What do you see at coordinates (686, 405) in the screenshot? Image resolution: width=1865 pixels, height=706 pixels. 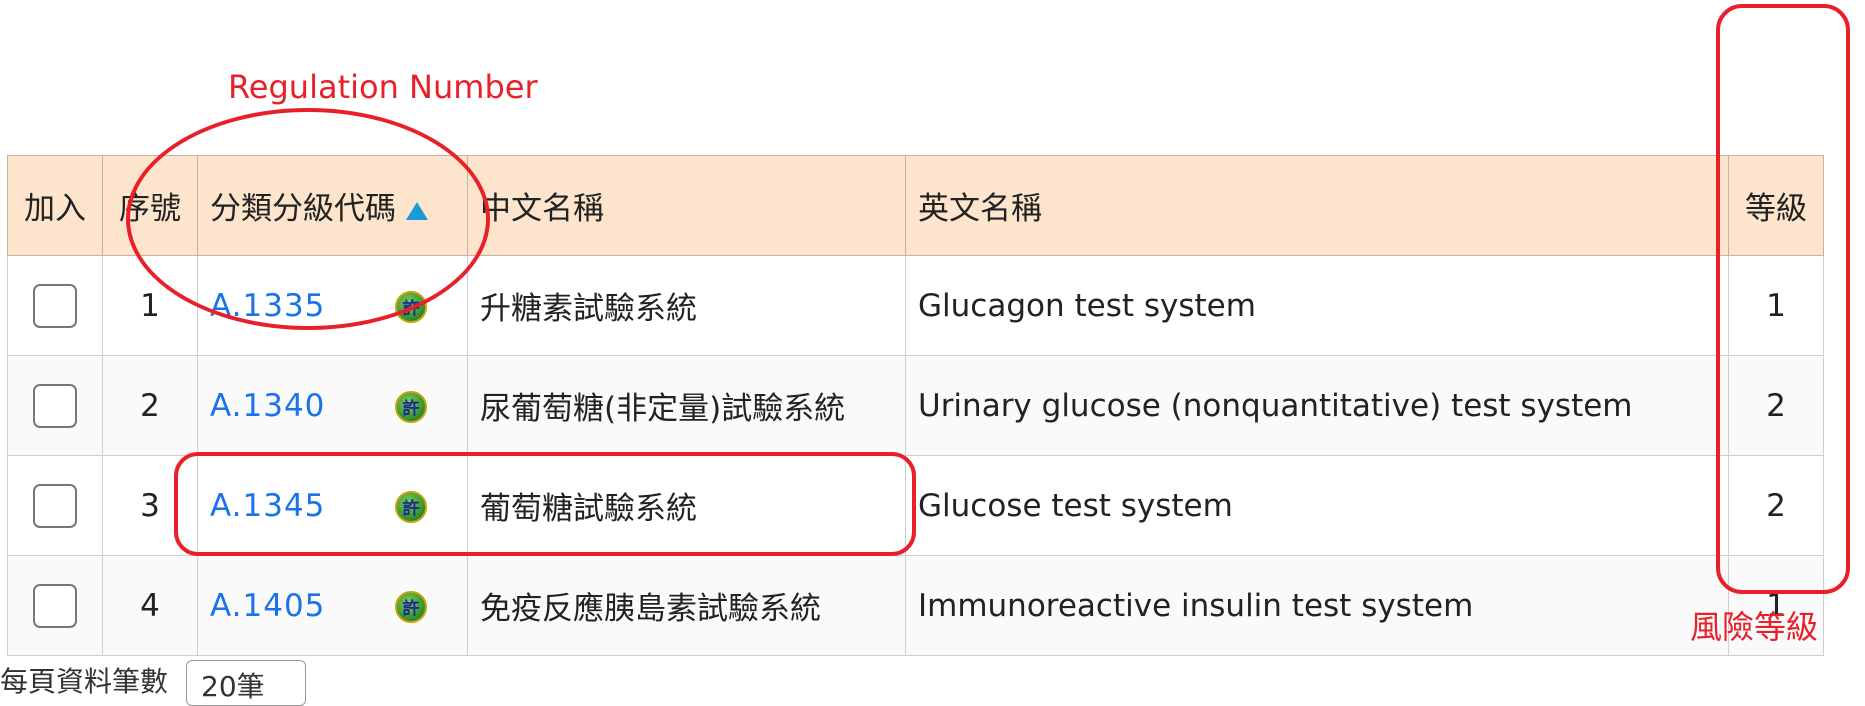 I see `cn-name-cell: 尿葡萄糖(非定量)試驗系統` at bounding box center [686, 405].